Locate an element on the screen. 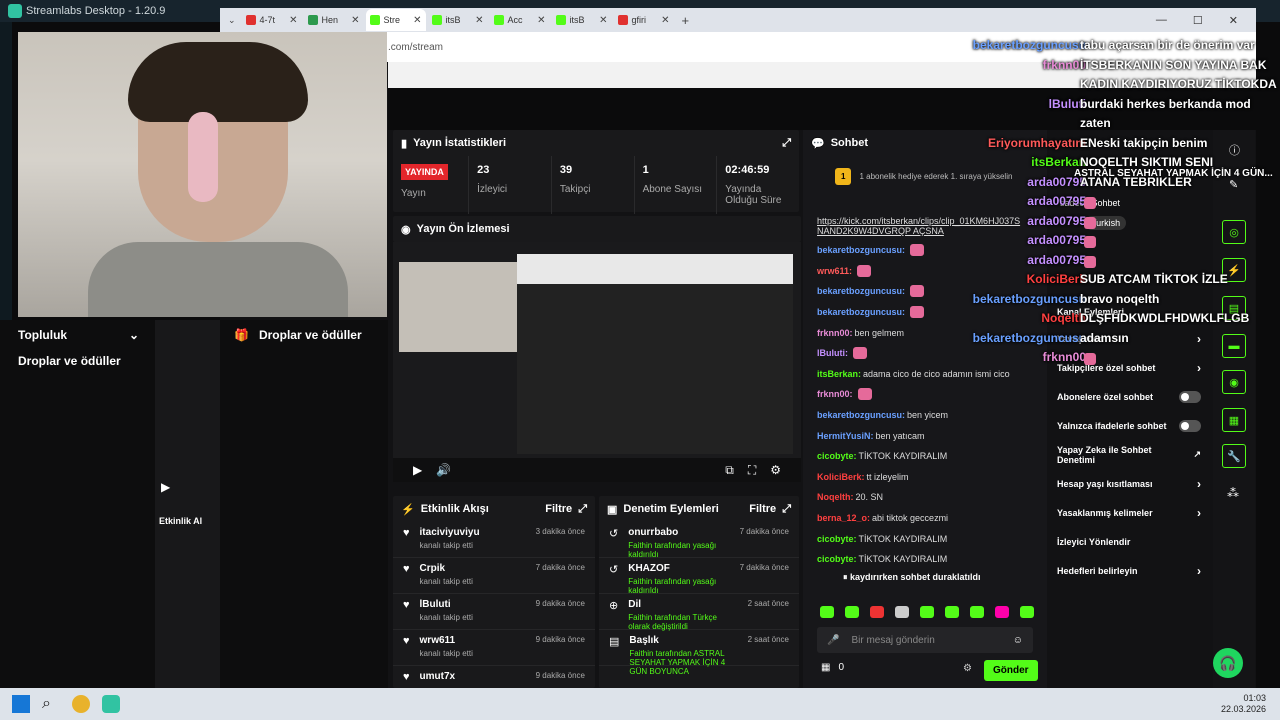 This screenshot has width=1280, height=720. chat-username: berna_12_o: is located at coordinates (843, 518).